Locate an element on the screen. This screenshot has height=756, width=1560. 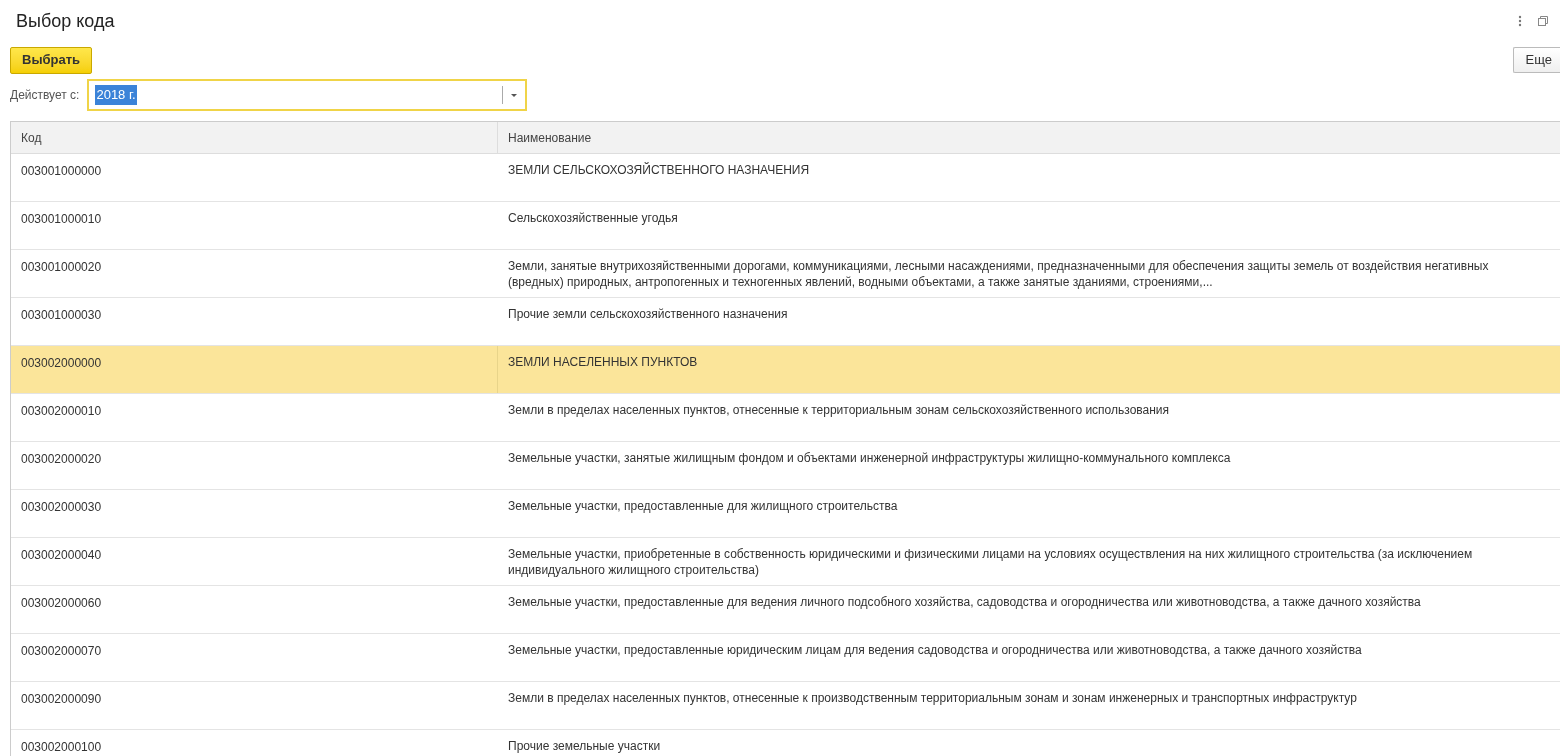
more-vertical-icon is located at coordinates (1520, 21).